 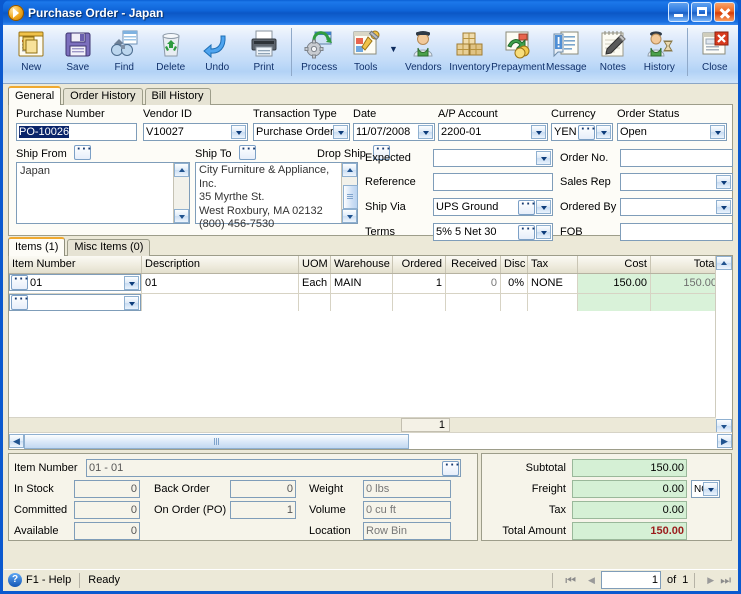 What do you see at coordinates (407, 530) in the screenshot?
I see `location-input: Row Bin` at bounding box center [407, 530].